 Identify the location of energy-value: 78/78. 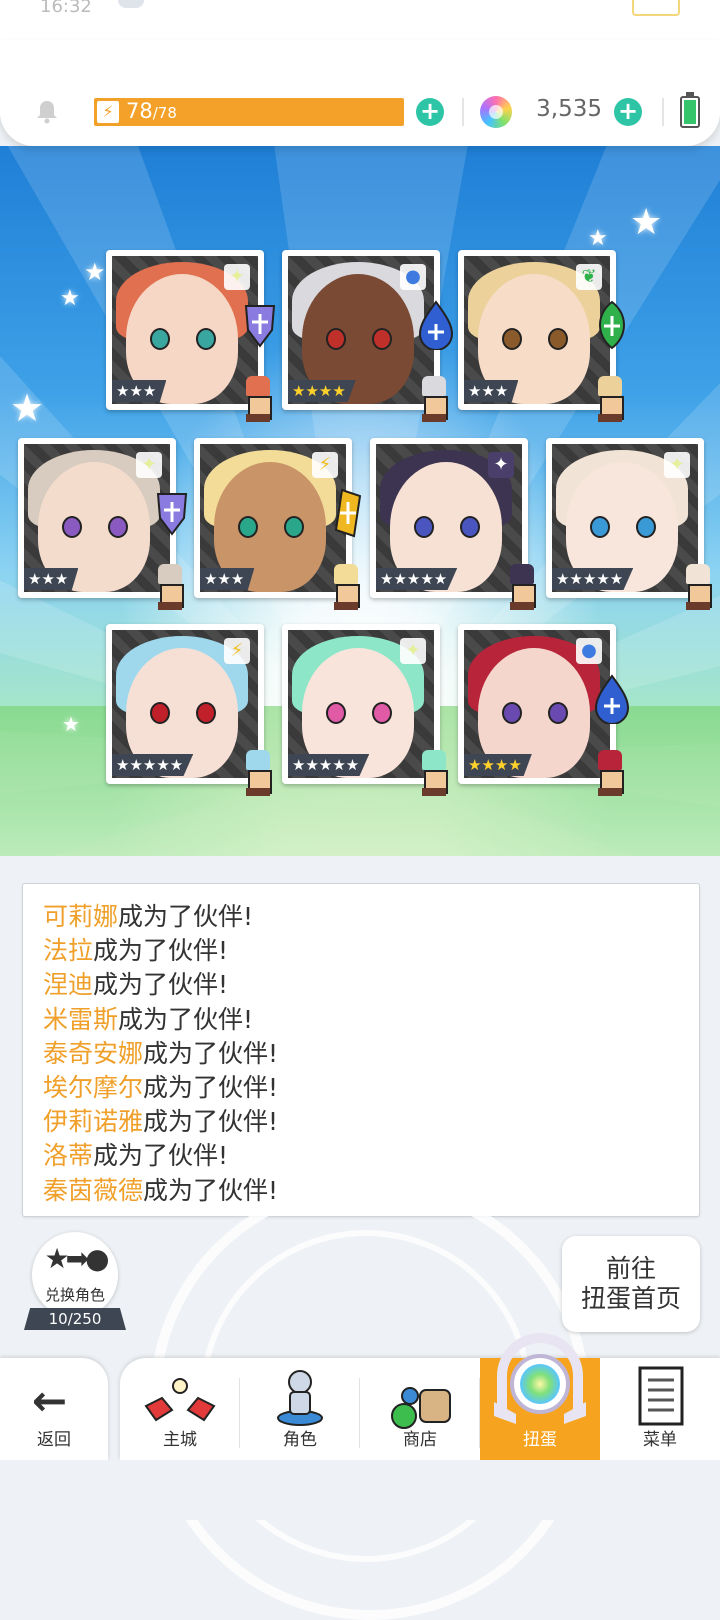
(151, 111).